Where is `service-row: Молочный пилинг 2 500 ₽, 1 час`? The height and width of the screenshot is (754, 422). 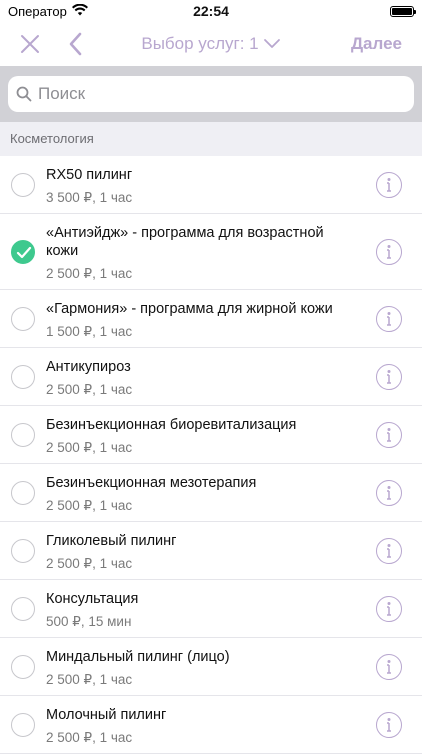 service-row: Молочный пилинг 2 500 ₽, 1 час is located at coordinates (211, 725).